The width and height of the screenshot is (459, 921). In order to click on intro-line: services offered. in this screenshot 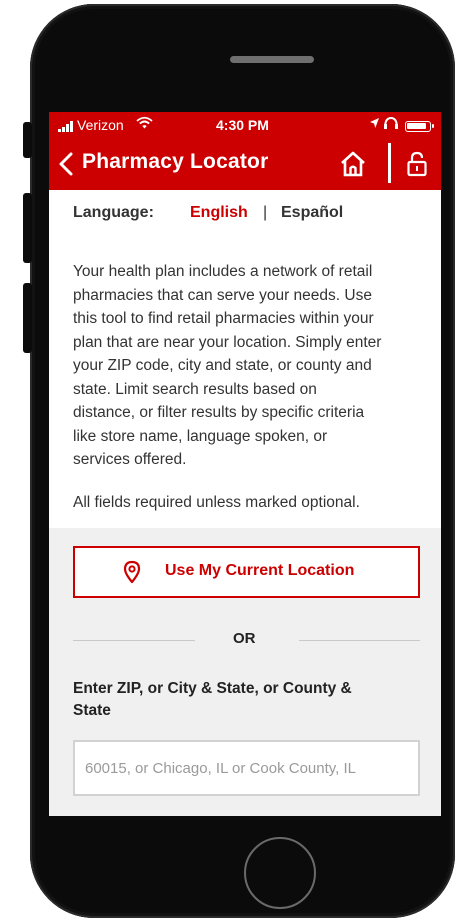, I will do `click(130, 459)`.